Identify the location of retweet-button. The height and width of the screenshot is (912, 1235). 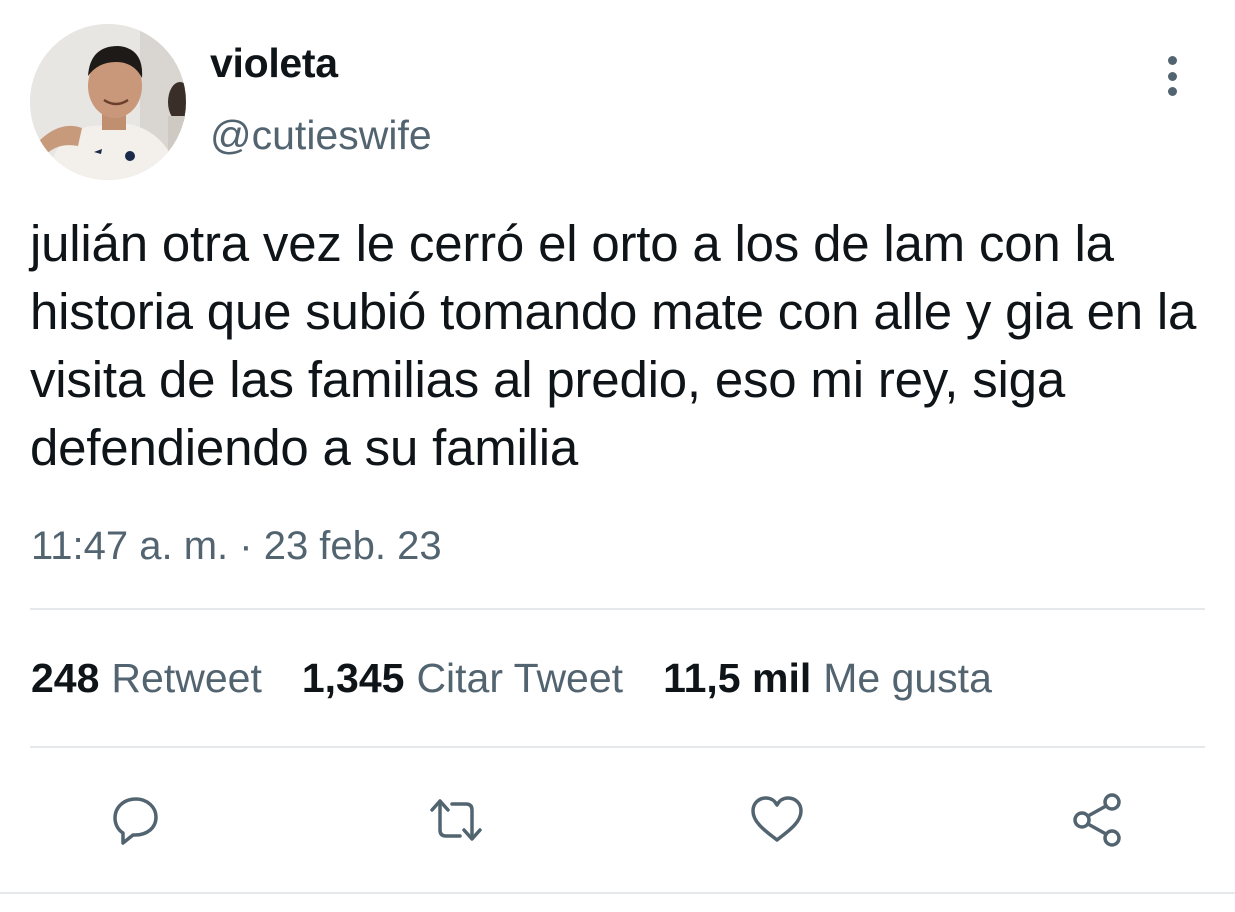
(456, 820).